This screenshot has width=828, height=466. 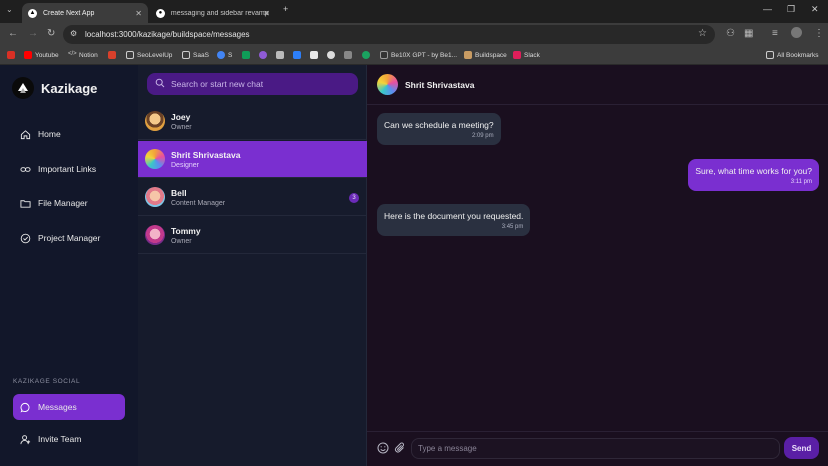 What do you see at coordinates (383, 449) in the screenshot?
I see `emoji-icon` at bounding box center [383, 449].